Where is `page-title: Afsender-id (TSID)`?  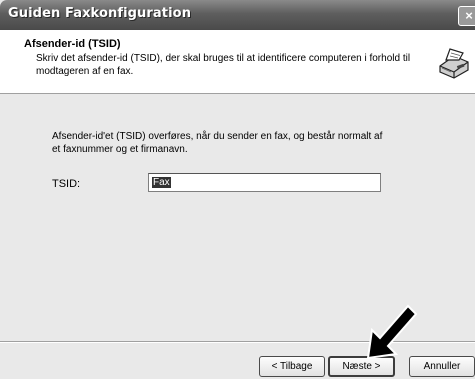 page-title: Afsender-id (TSID) is located at coordinates (72, 44).